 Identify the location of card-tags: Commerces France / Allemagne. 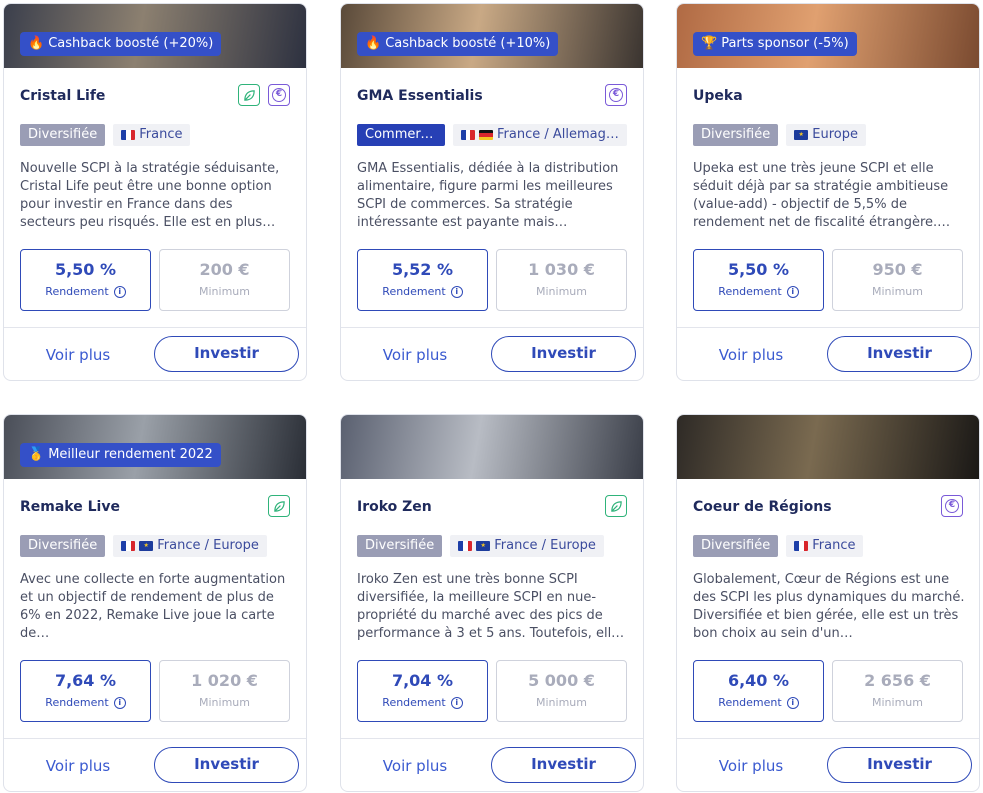
(492, 135).